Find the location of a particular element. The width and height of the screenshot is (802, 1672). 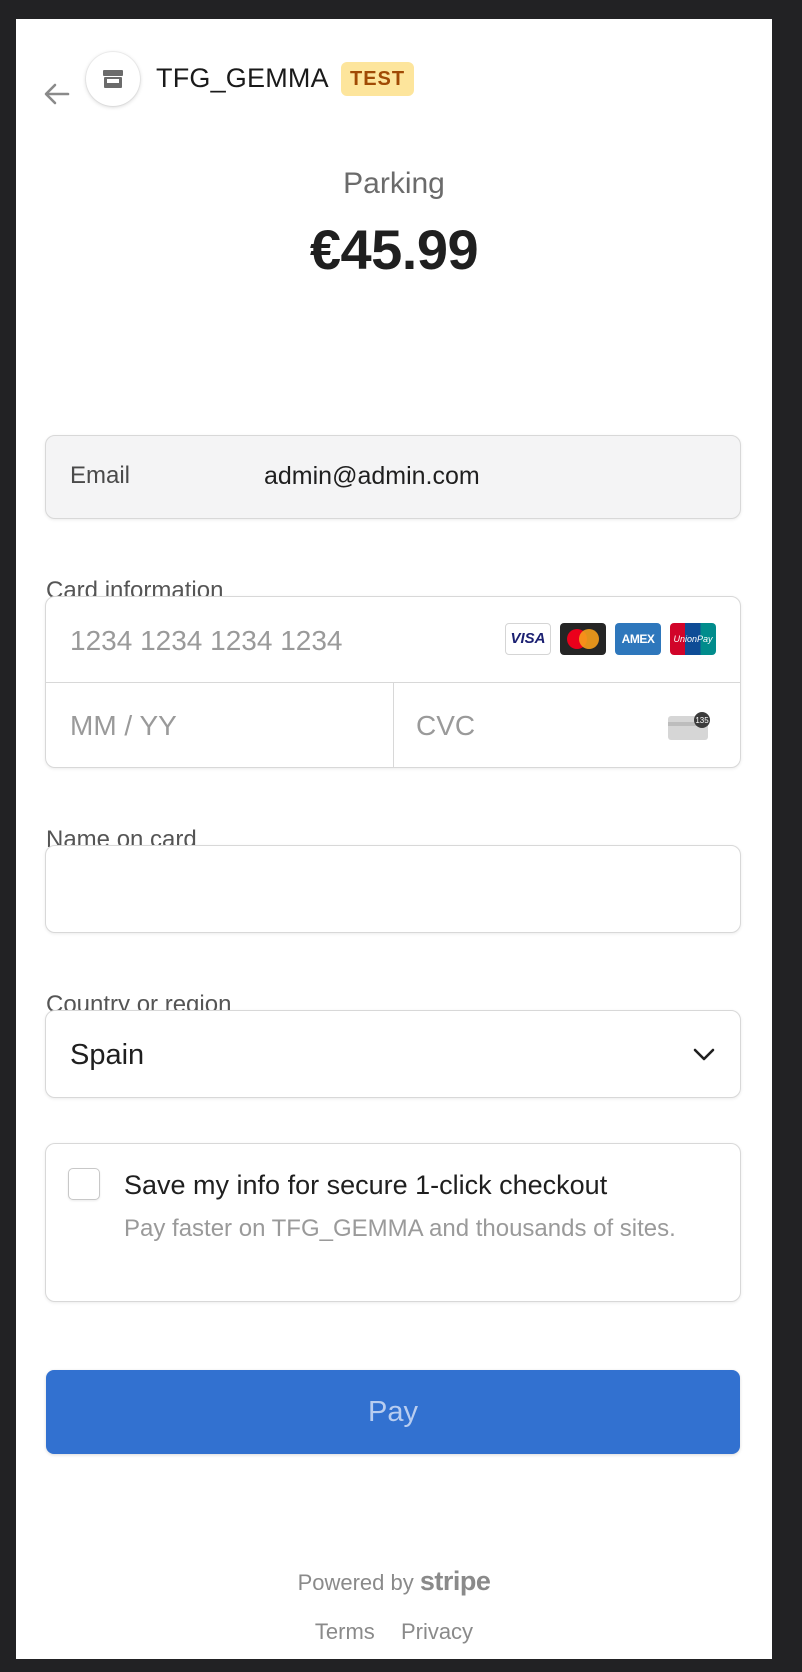

save-info-checkbox is located at coordinates (84, 1184).